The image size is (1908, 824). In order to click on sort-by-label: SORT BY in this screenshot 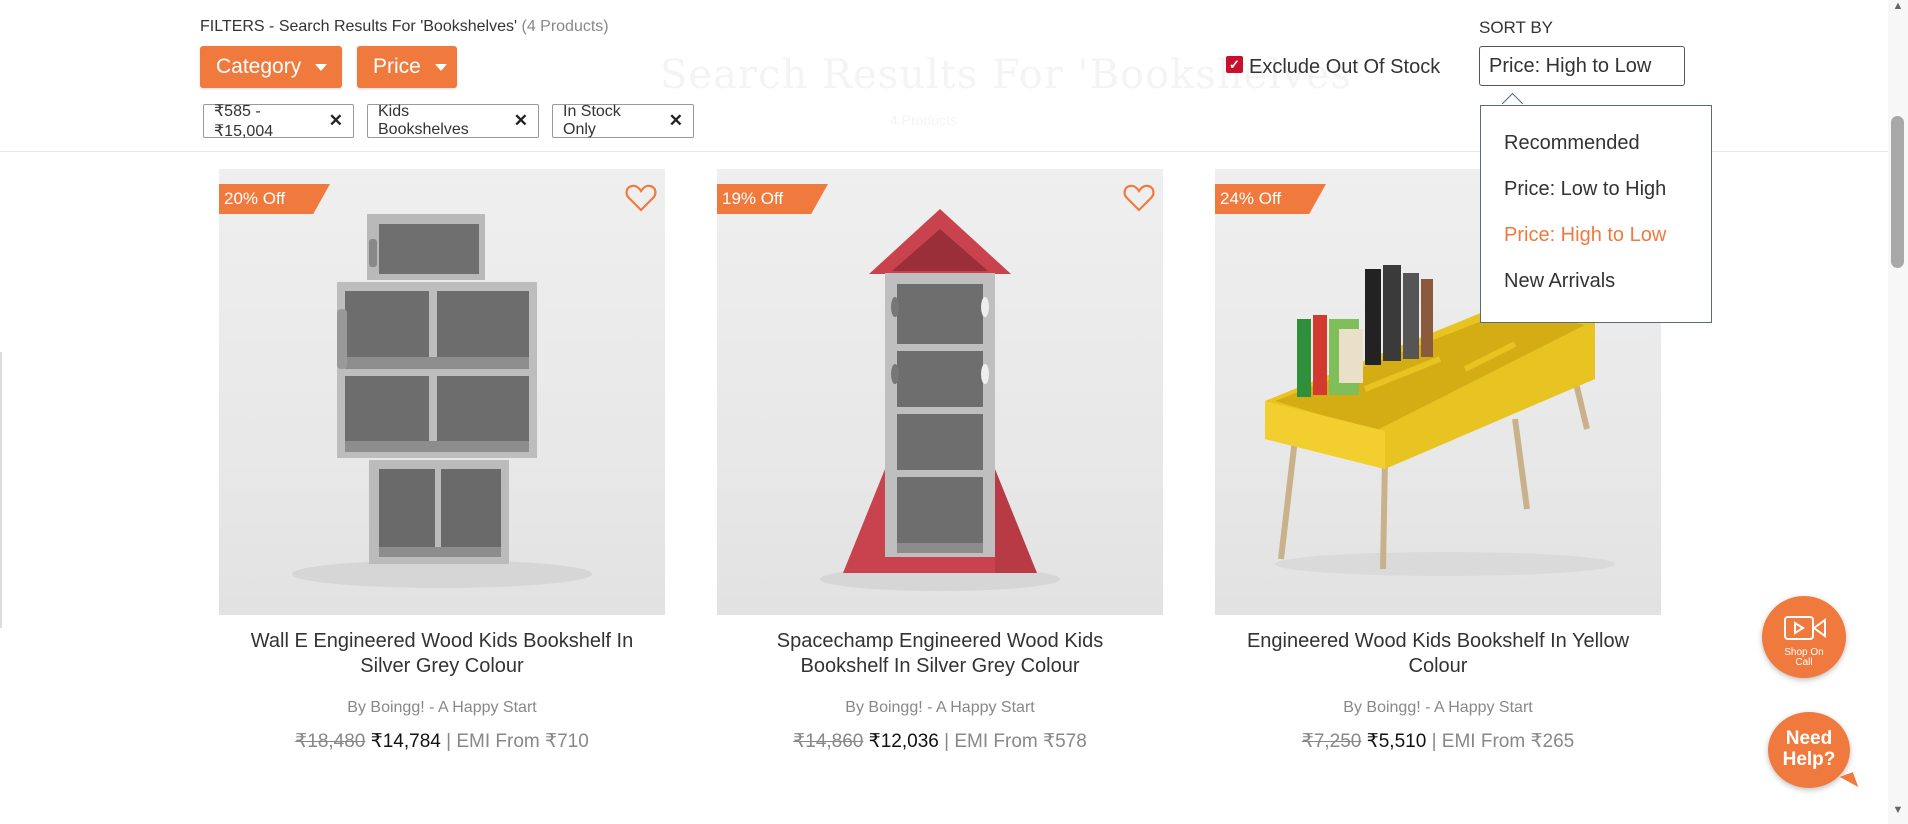, I will do `click(1516, 27)`.